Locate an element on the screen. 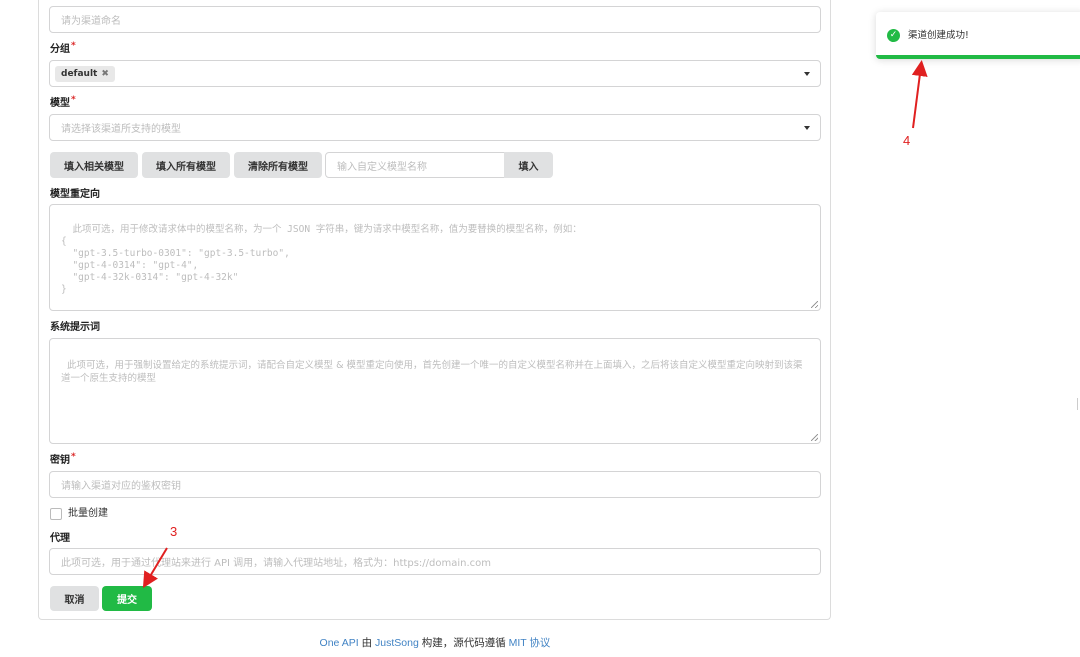 The width and height of the screenshot is (1080, 657). annotation-step-4: 4 is located at coordinates (907, 140).